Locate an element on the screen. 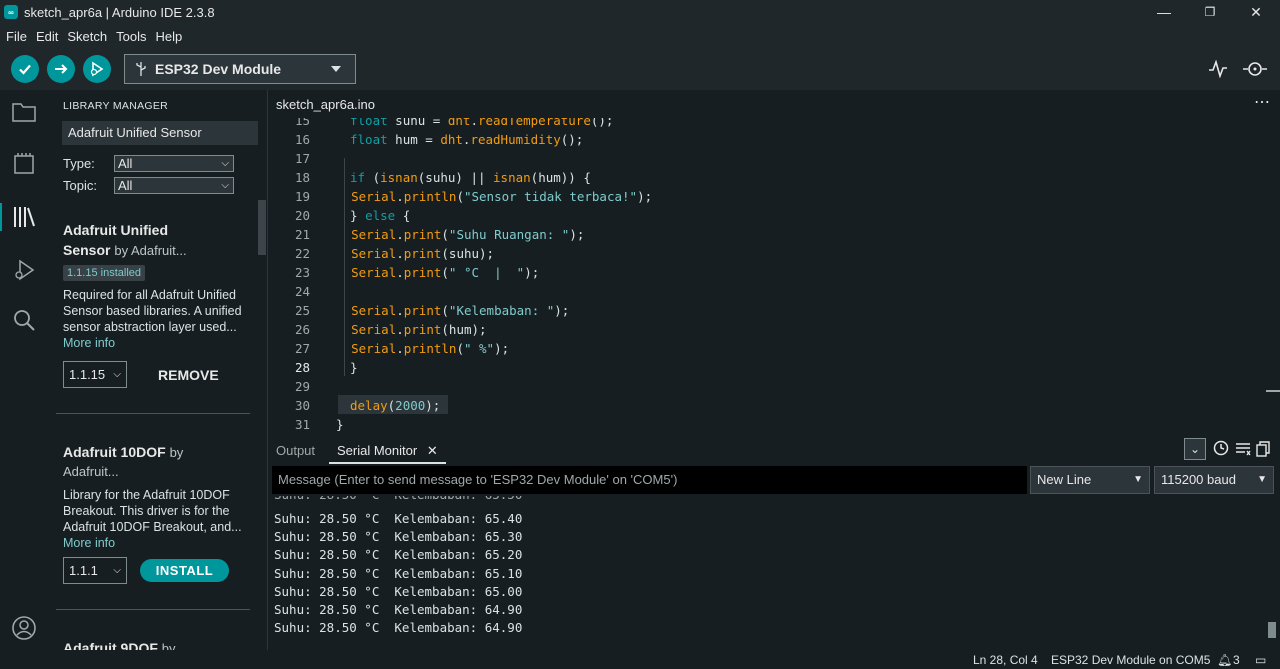 The image size is (1280, 669). line-number: 18 is located at coordinates (302, 177).